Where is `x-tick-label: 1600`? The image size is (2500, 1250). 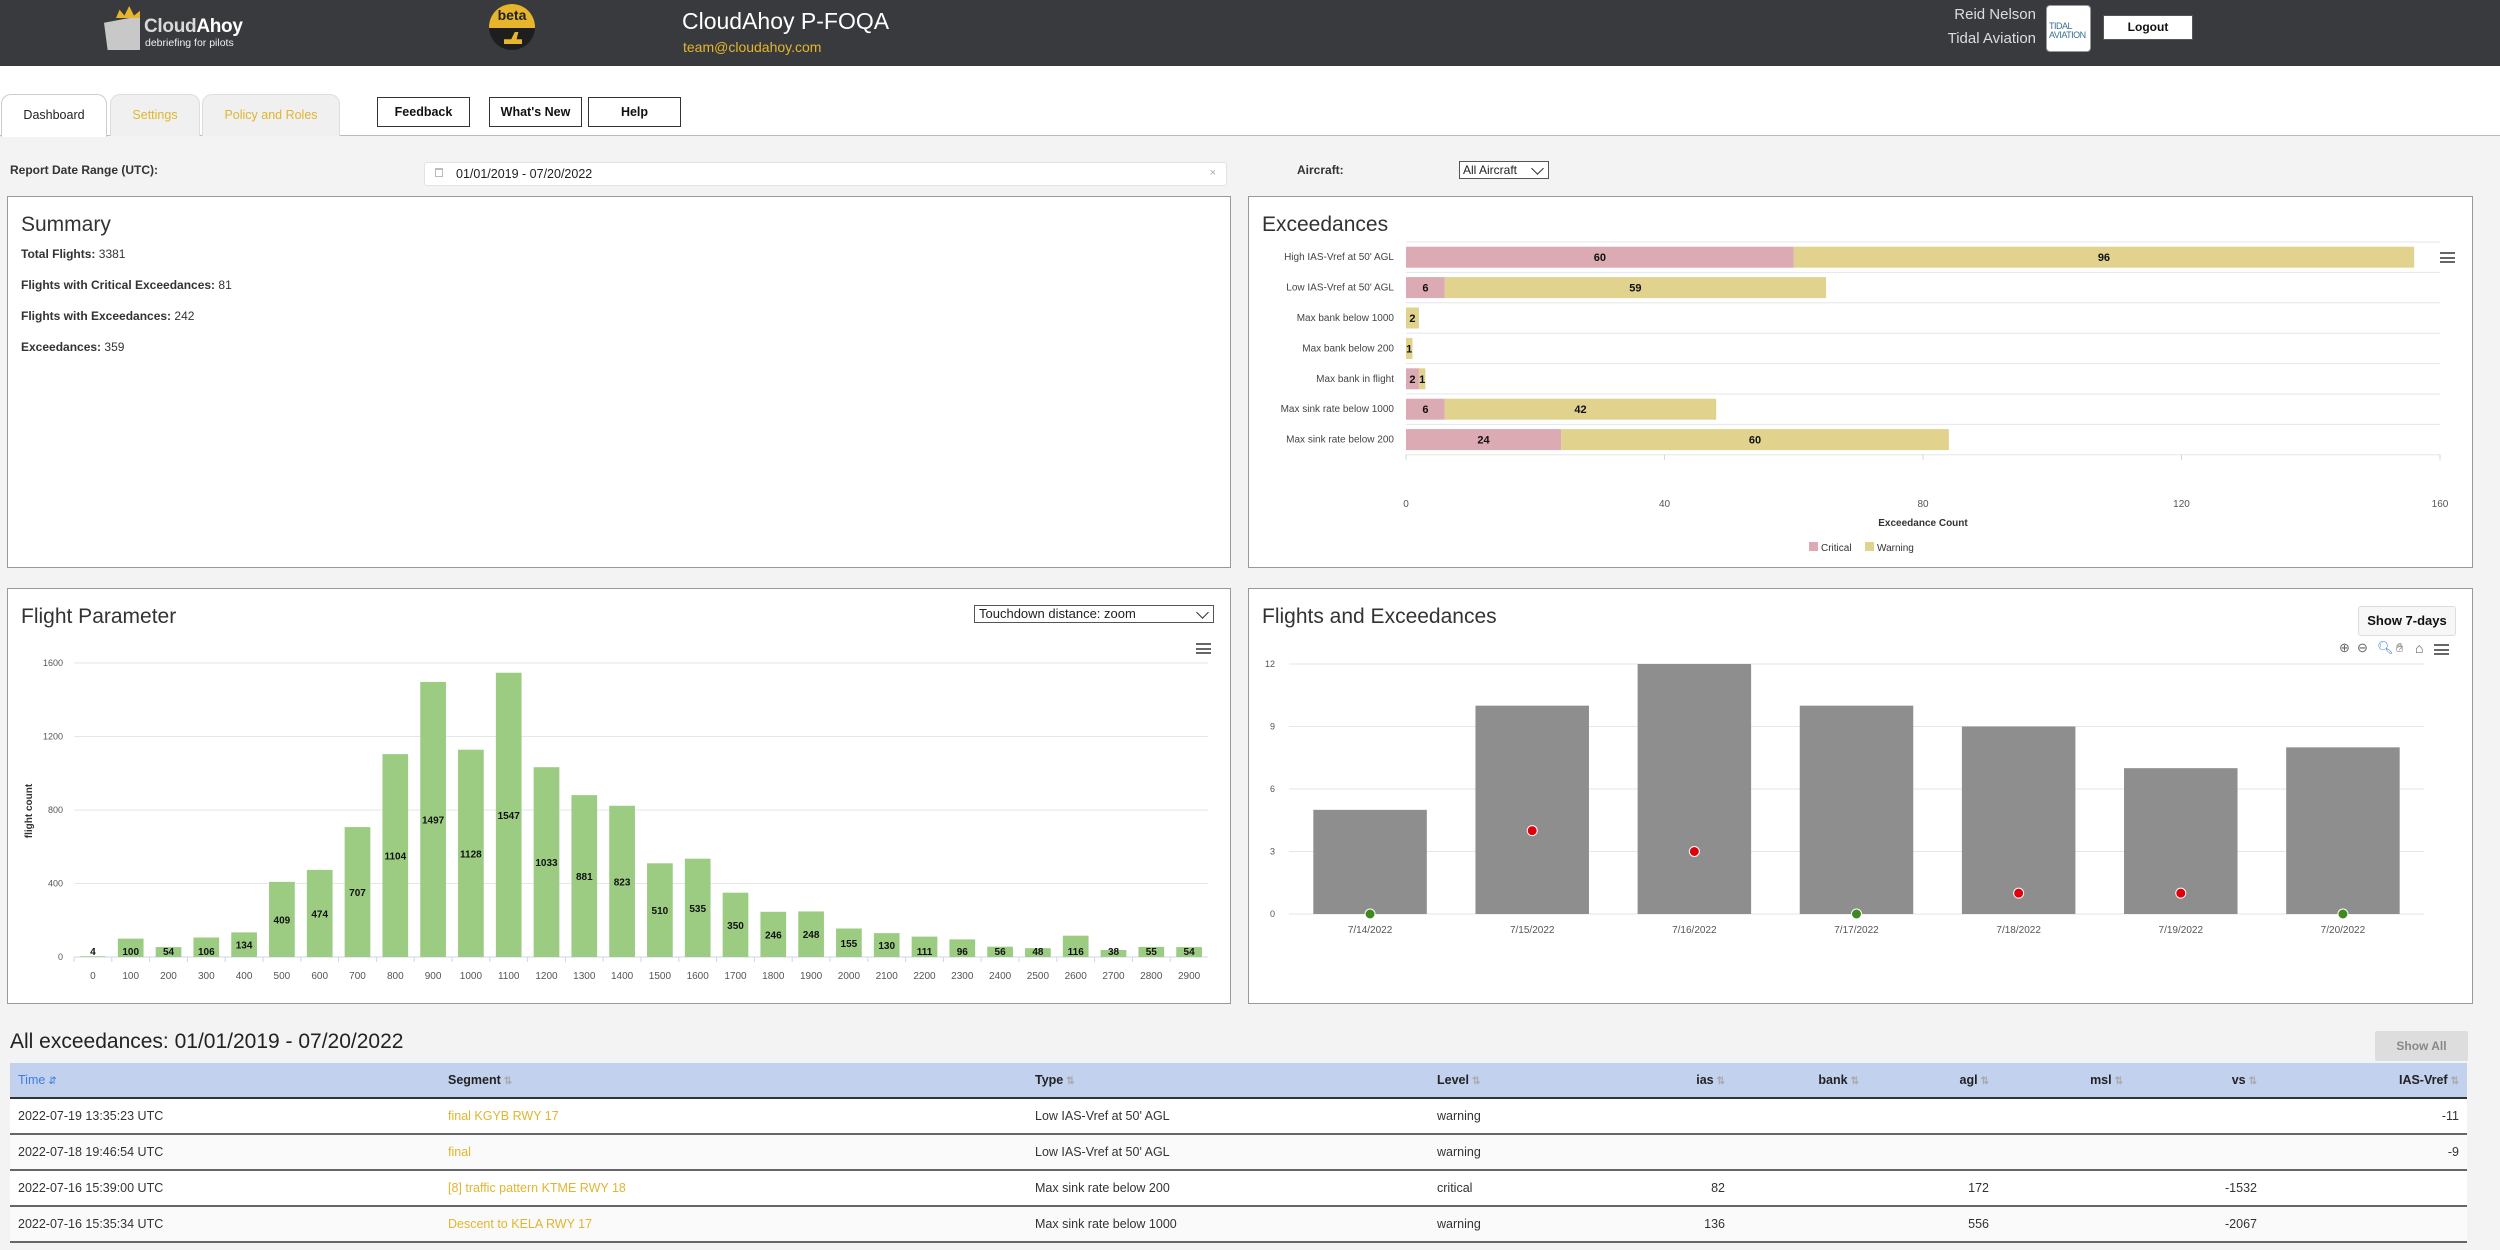
x-tick-label: 1600 is located at coordinates (698, 976).